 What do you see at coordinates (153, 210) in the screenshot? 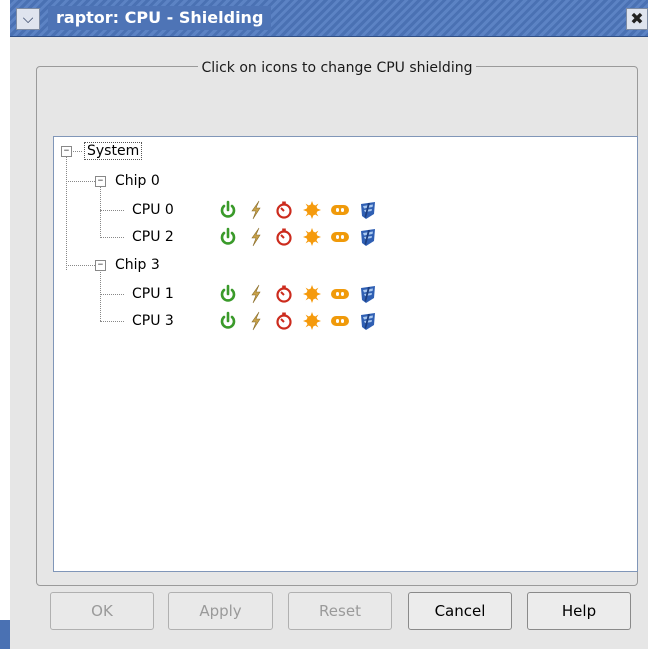
I see `tree-node-cpu-0: CPU 0` at bounding box center [153, 210].